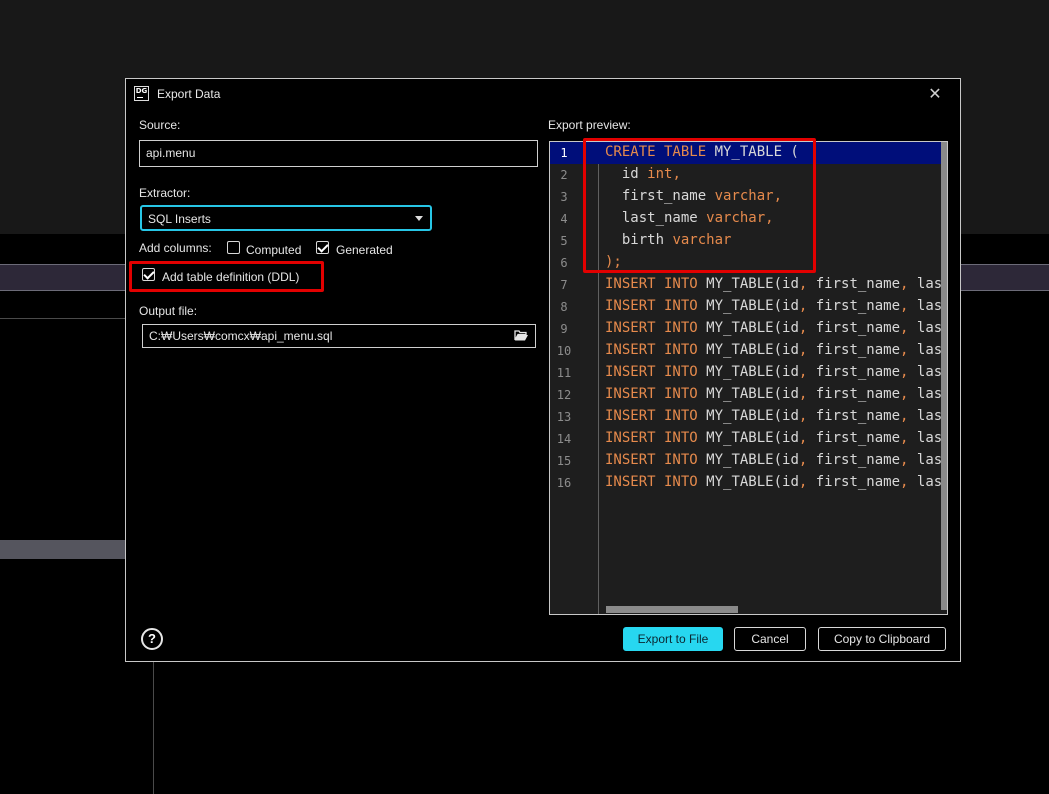 The height and width of the screenshot is (794, 1049). Describe the element at coordinates (233, 247) in the screenshot. I see `computed-checkbox` at that location.